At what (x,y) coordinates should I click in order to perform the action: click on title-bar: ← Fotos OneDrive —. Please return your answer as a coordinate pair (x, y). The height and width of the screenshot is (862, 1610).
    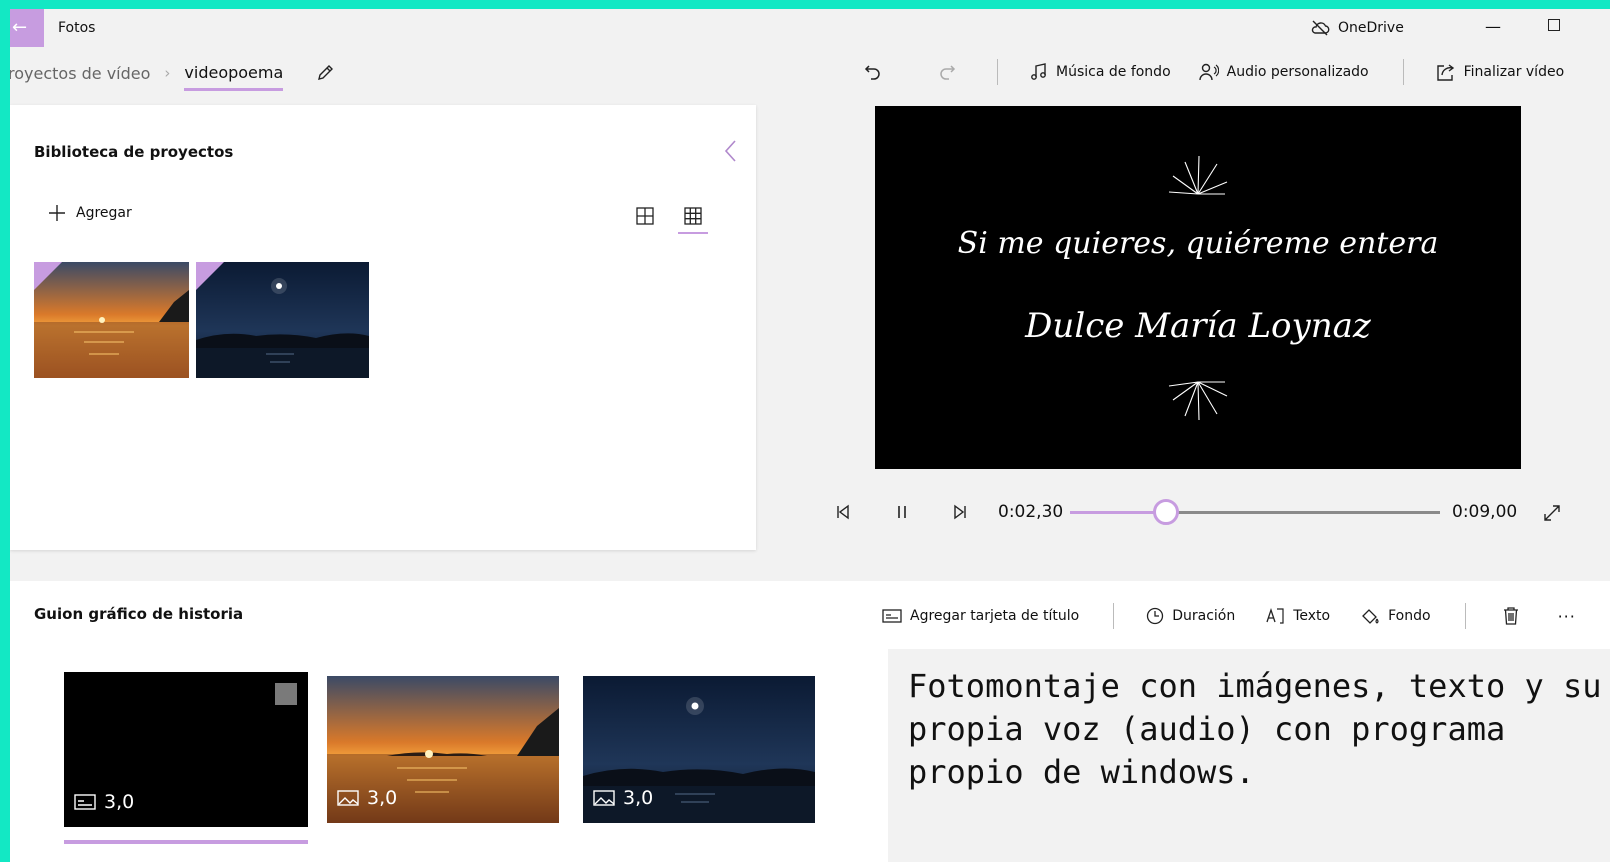
    Looking at the image, I should click on (810, 28).